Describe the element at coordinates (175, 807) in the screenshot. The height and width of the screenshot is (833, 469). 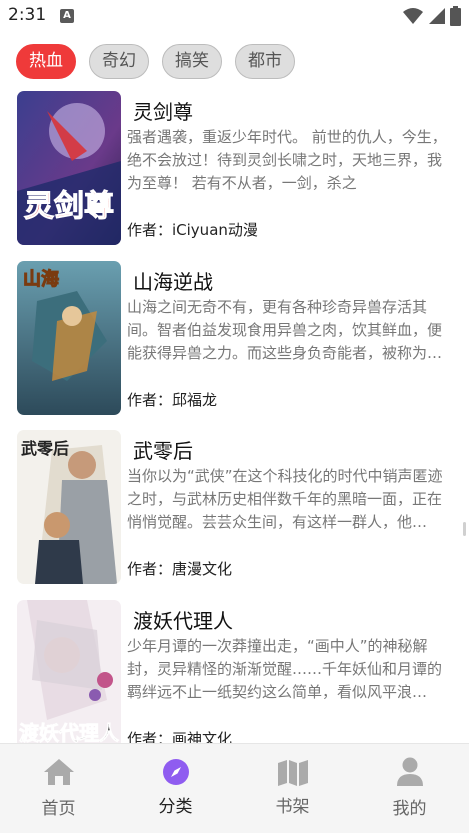
I see `nav-category-label: 分类` at that location.